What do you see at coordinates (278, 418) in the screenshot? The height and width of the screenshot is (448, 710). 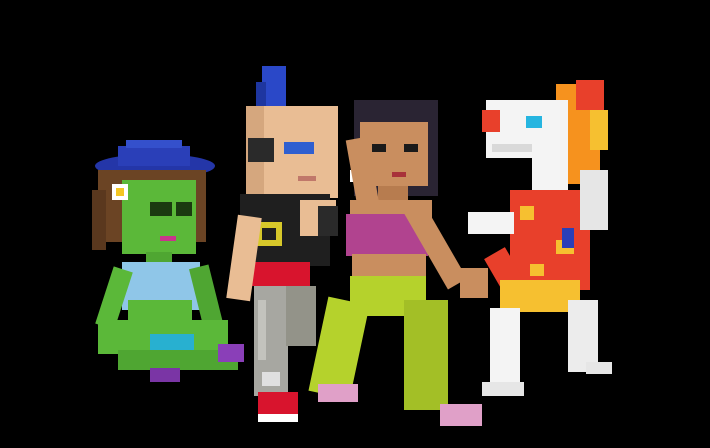 I see `punk-shoe-sole` at bounding box center [278, 418].